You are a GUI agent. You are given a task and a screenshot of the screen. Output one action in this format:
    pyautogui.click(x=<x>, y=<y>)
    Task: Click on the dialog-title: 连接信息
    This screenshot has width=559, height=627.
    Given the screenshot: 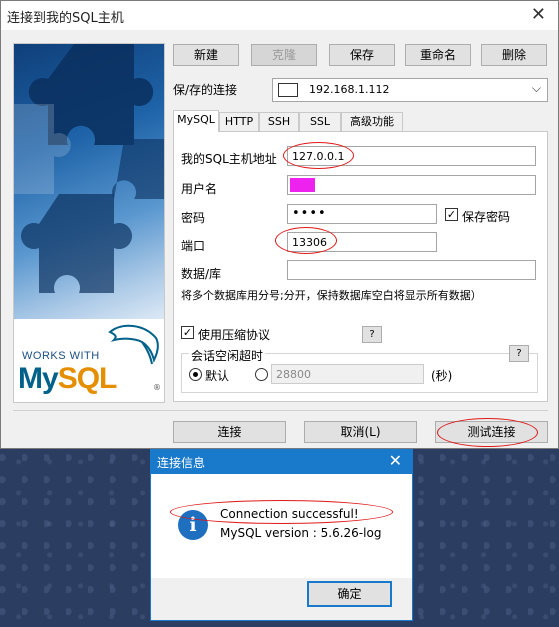 What is the action you would take?
    pyautogui.click(x=181, y=463)
    